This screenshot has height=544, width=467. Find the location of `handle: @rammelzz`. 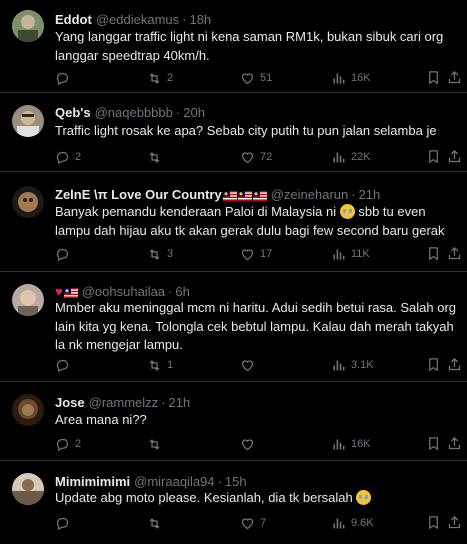

handle: @rammelzz is located at coordinates (124, 402).